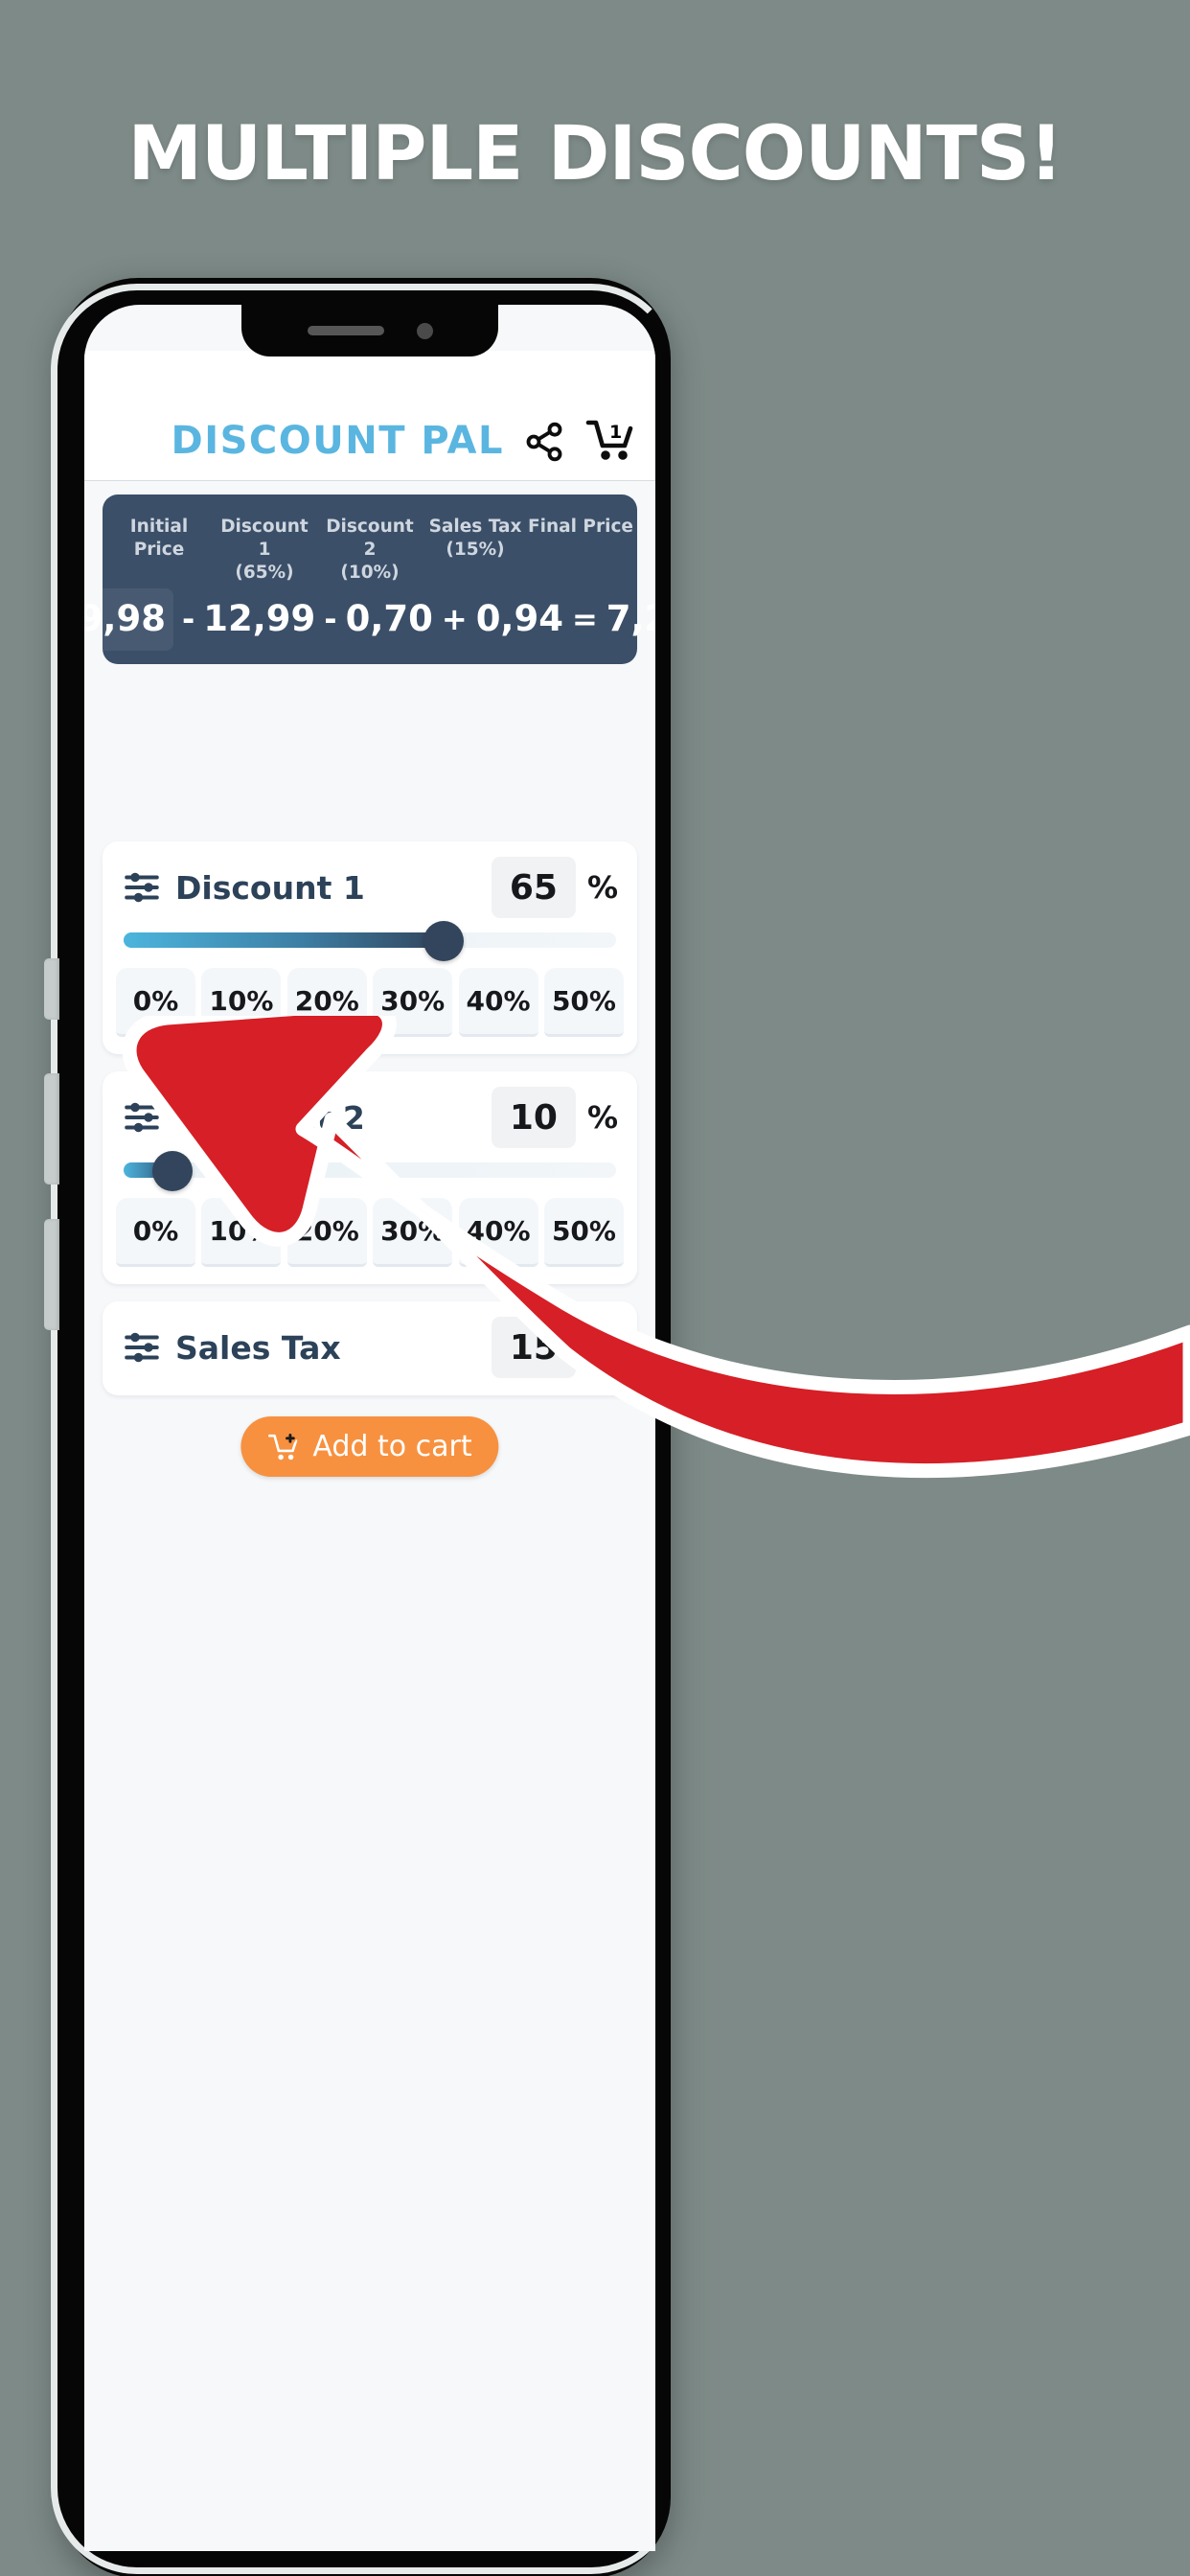 The image size is (1190, 2576). Describe the element at coordinates (370, 1225) in the screenshot. I see `discount-2-quick-picks: 0% 10% 20% 30% 40% 50%` at that location.